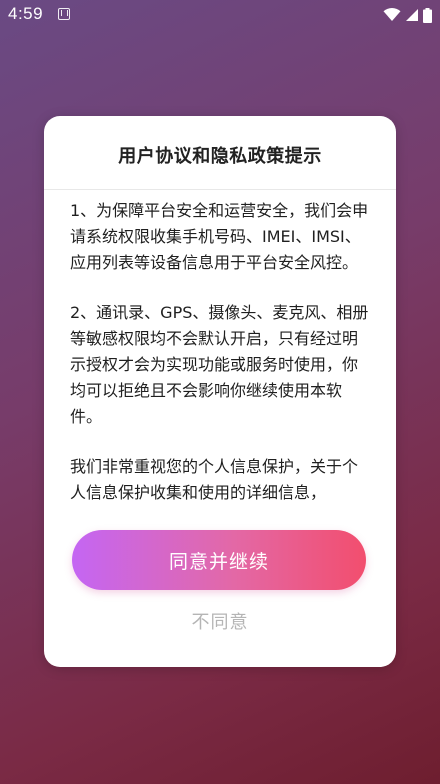  Describe the element at coordinates (220, 621) in the screenshot. I see `disagree-button: 不同意` at that location.